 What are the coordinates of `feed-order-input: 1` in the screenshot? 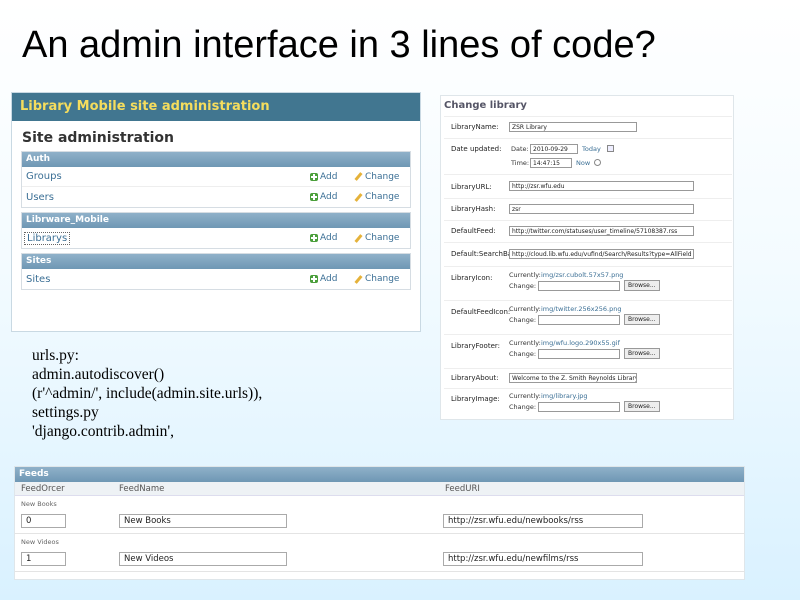 It's located at (43, 559).